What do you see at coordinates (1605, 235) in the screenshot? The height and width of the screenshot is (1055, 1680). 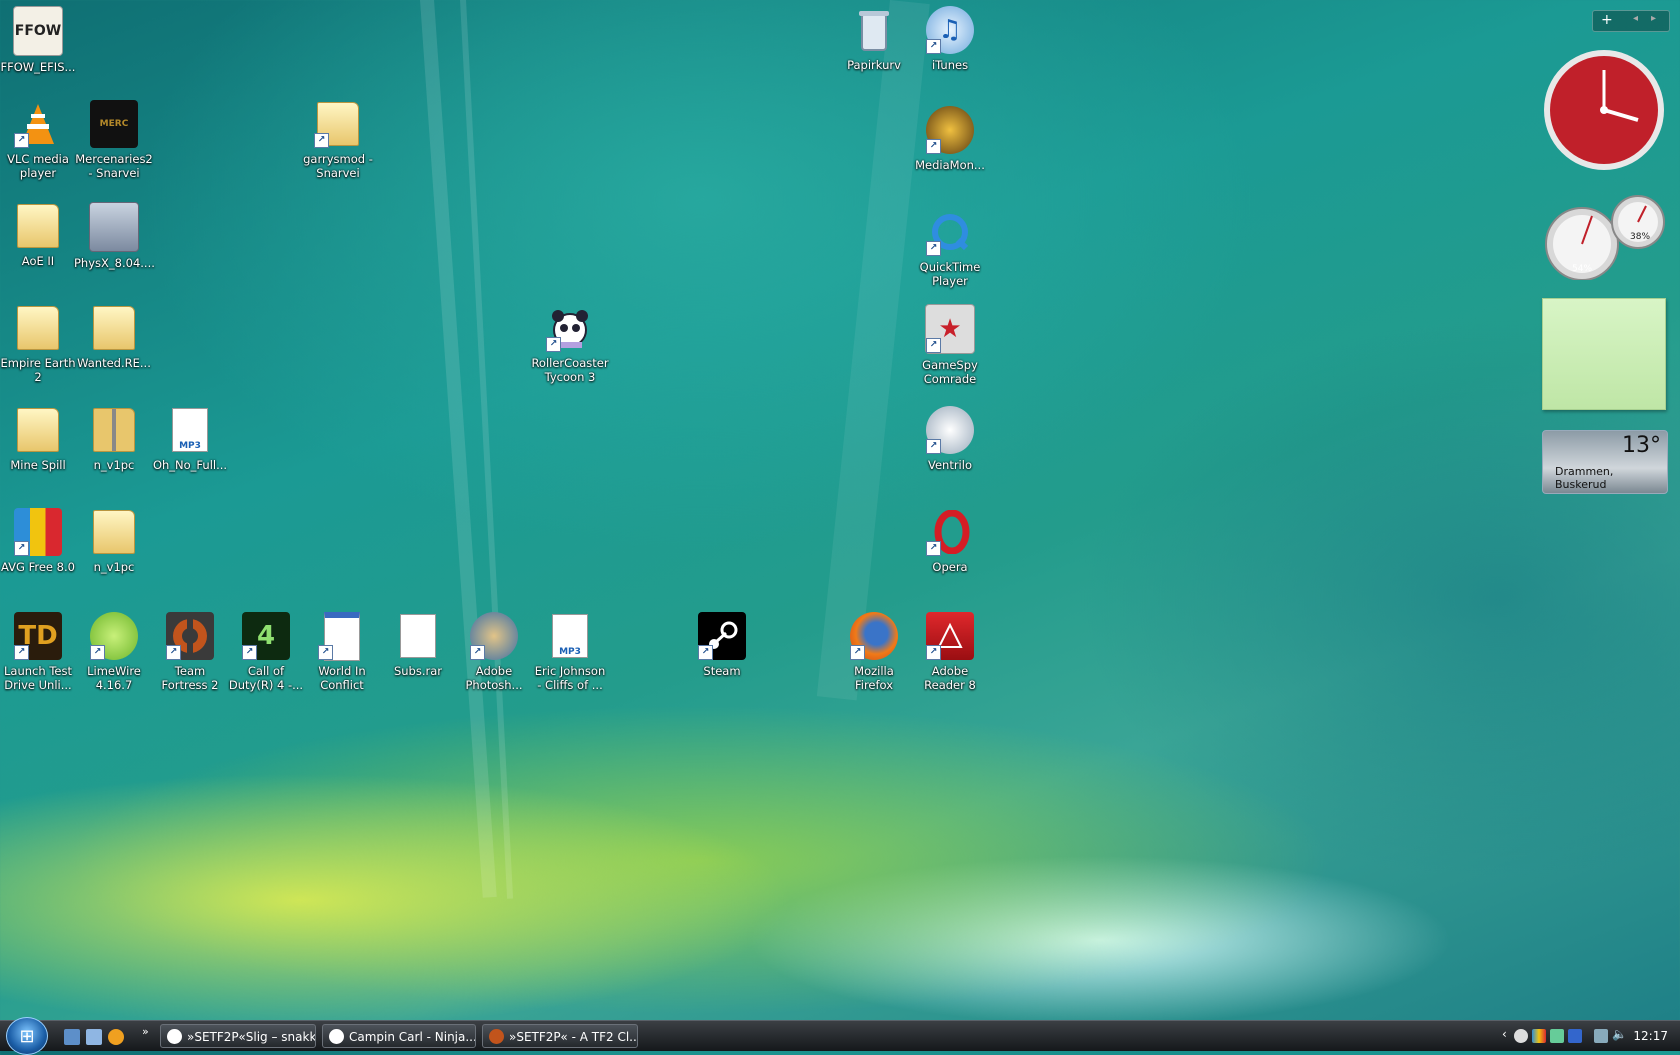 I see `cpu-meter-gadget: 54% 38%` at bounding box center [1605, 235].